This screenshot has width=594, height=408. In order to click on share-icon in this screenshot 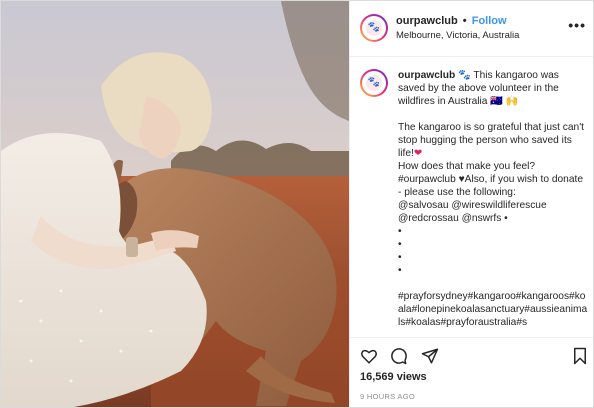, I will do `click(430, 356)`.